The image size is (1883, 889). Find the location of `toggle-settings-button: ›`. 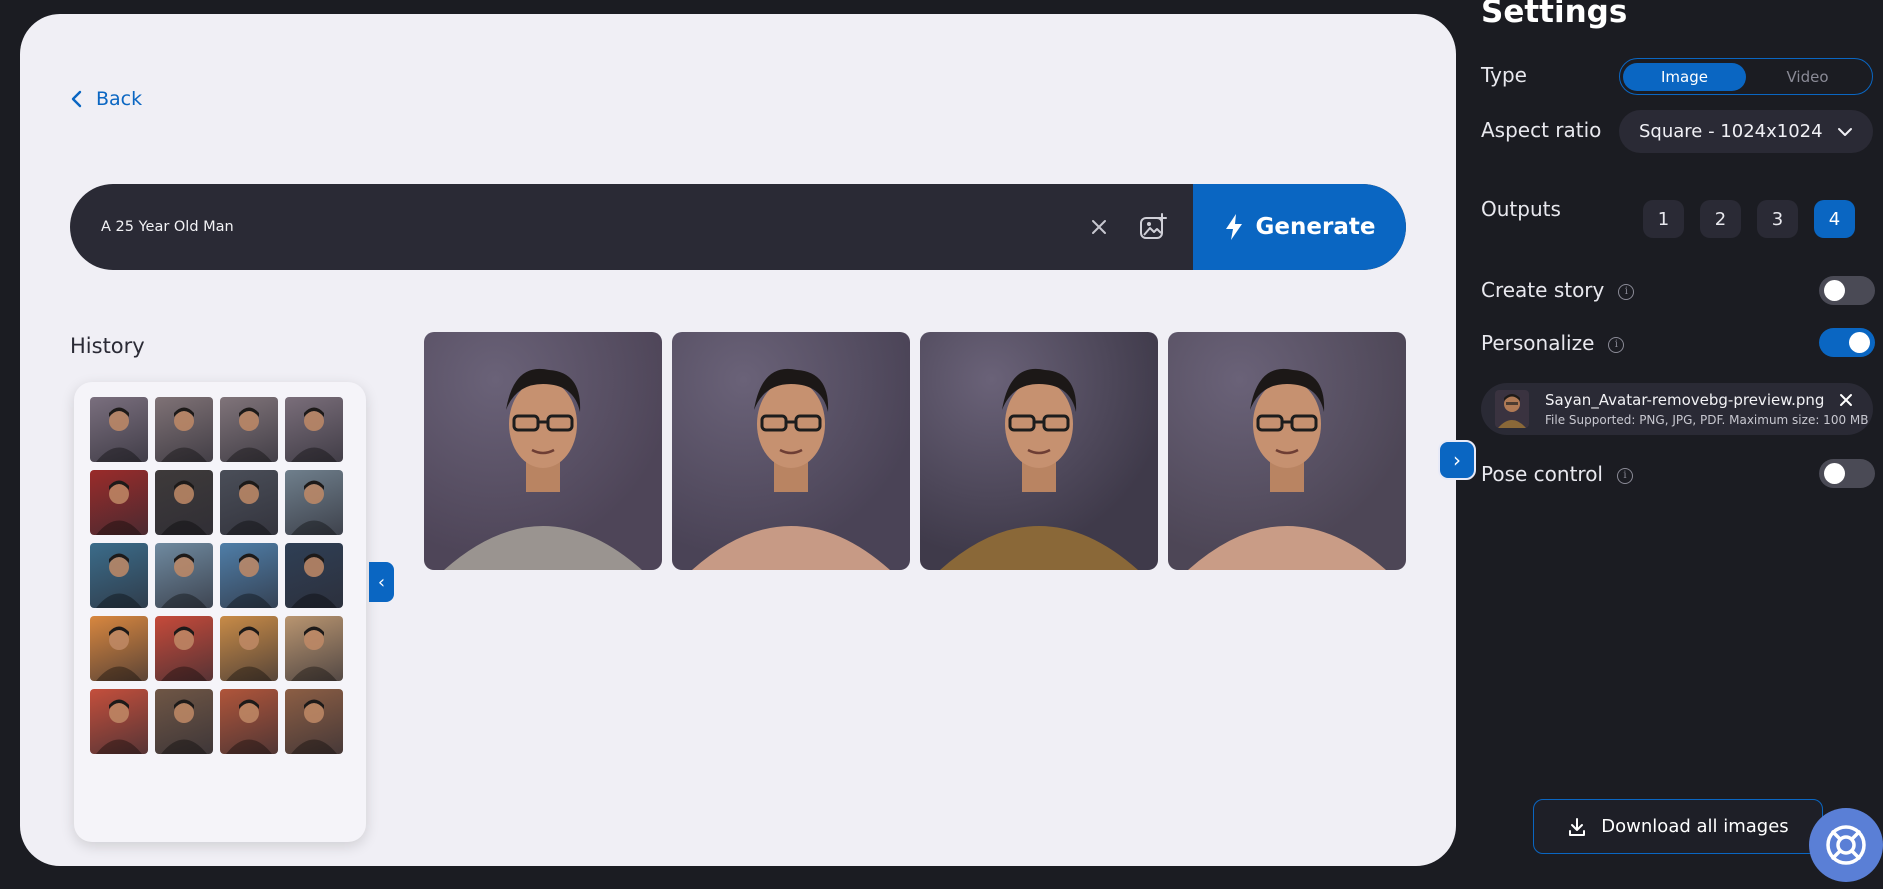

toggle-settings-button: › is located at coordinates (1457, 460).